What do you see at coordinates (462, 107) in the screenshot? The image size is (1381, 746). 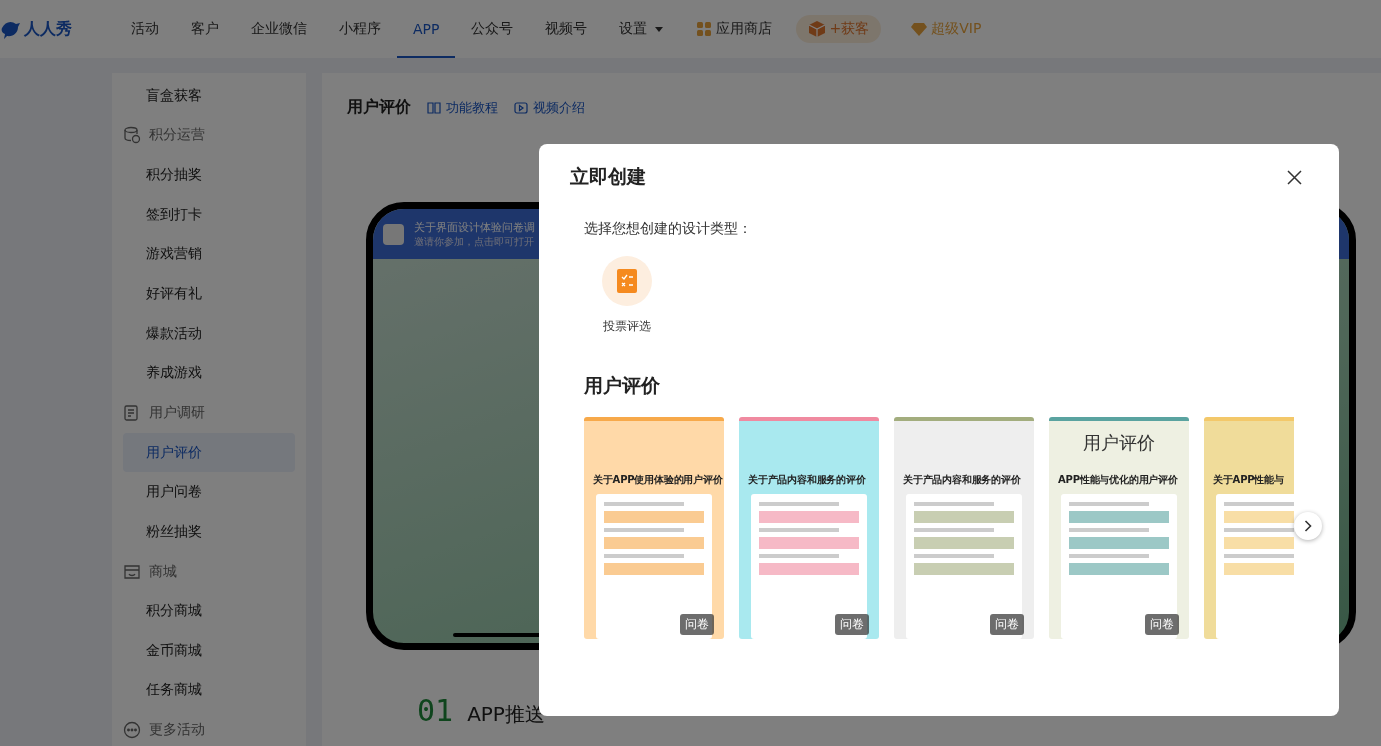 I see `help-link: 功能教程` at bounding box center [462, 107].